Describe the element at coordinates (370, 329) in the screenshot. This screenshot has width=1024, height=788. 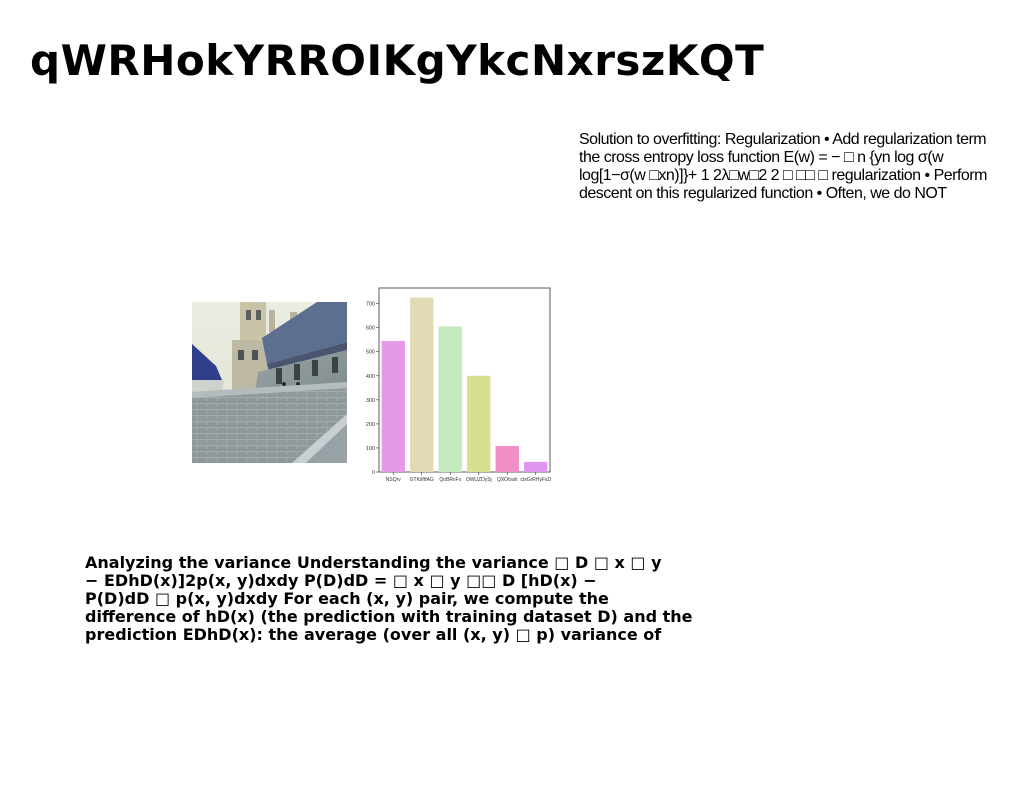
I see `y-tick-label: 600` at that location.